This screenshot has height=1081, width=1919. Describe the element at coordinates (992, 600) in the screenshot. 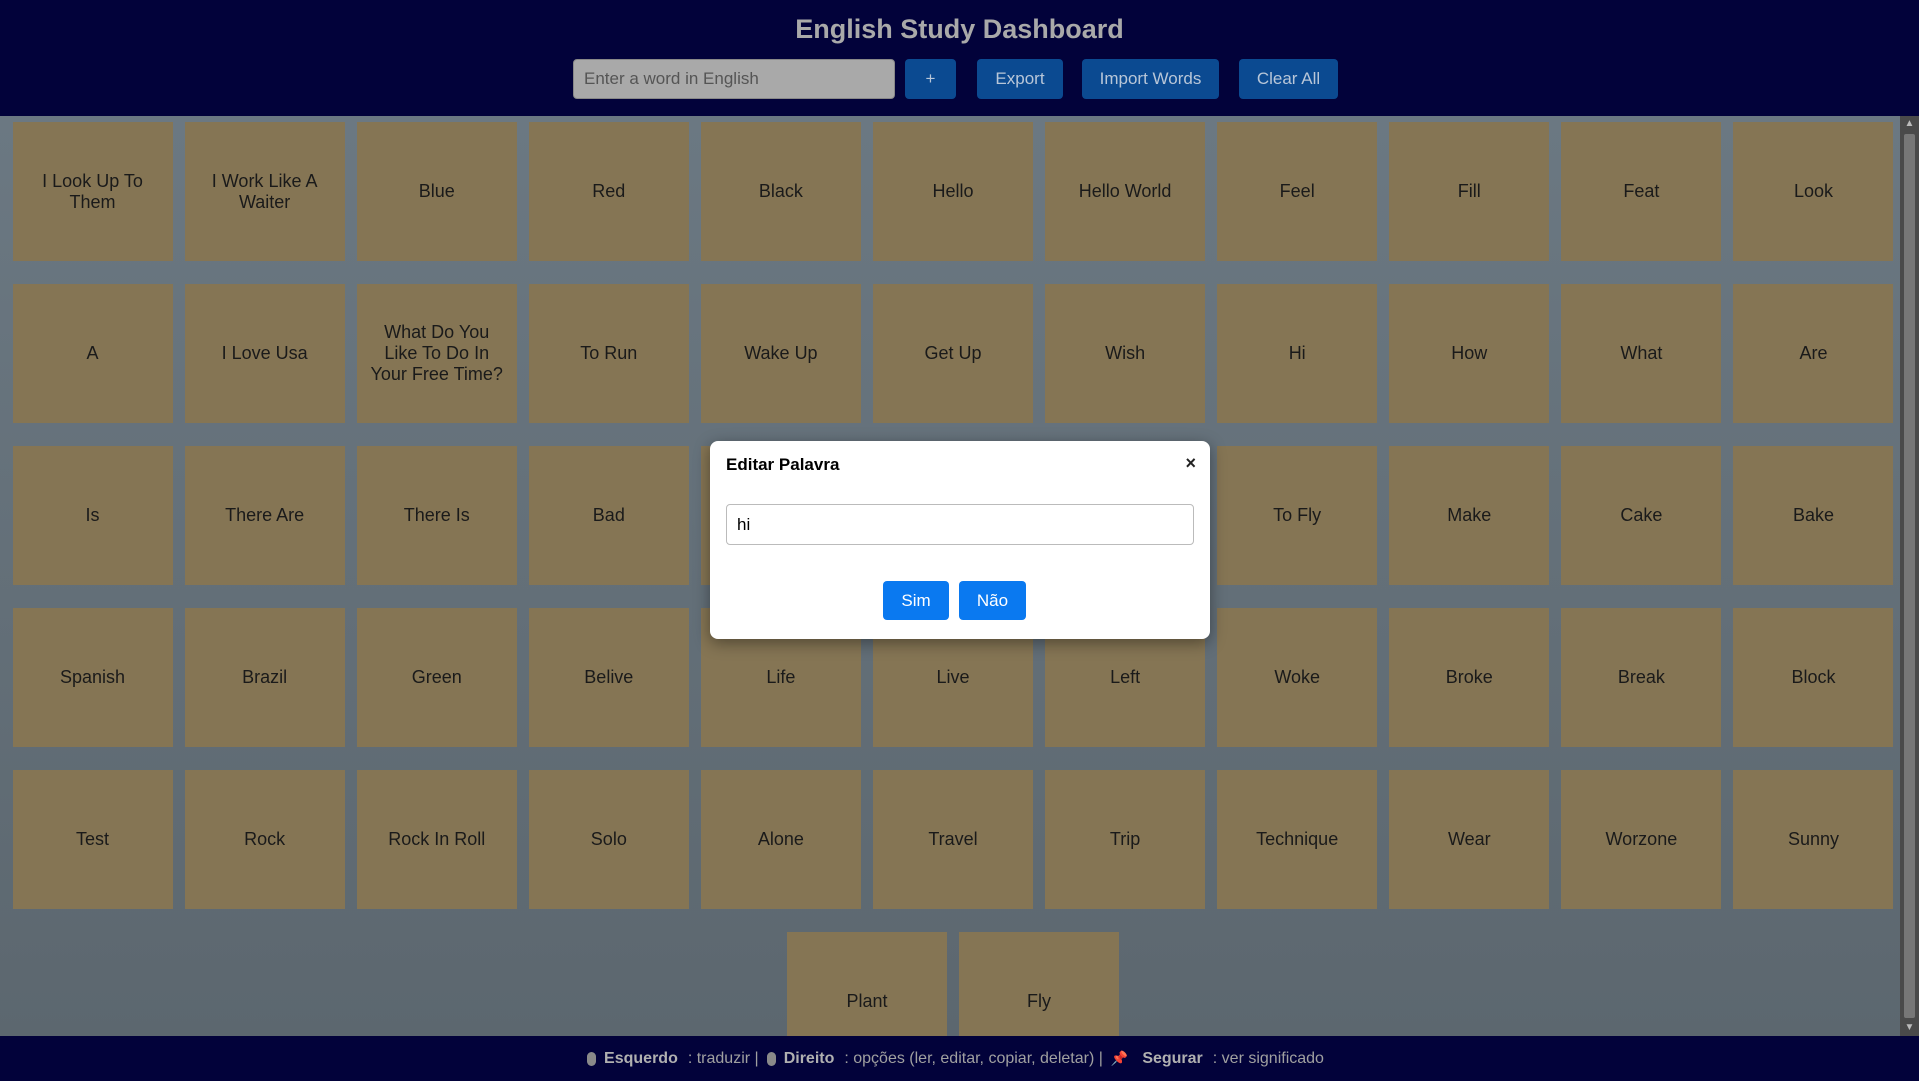

I see `no-button: Não` at that location.